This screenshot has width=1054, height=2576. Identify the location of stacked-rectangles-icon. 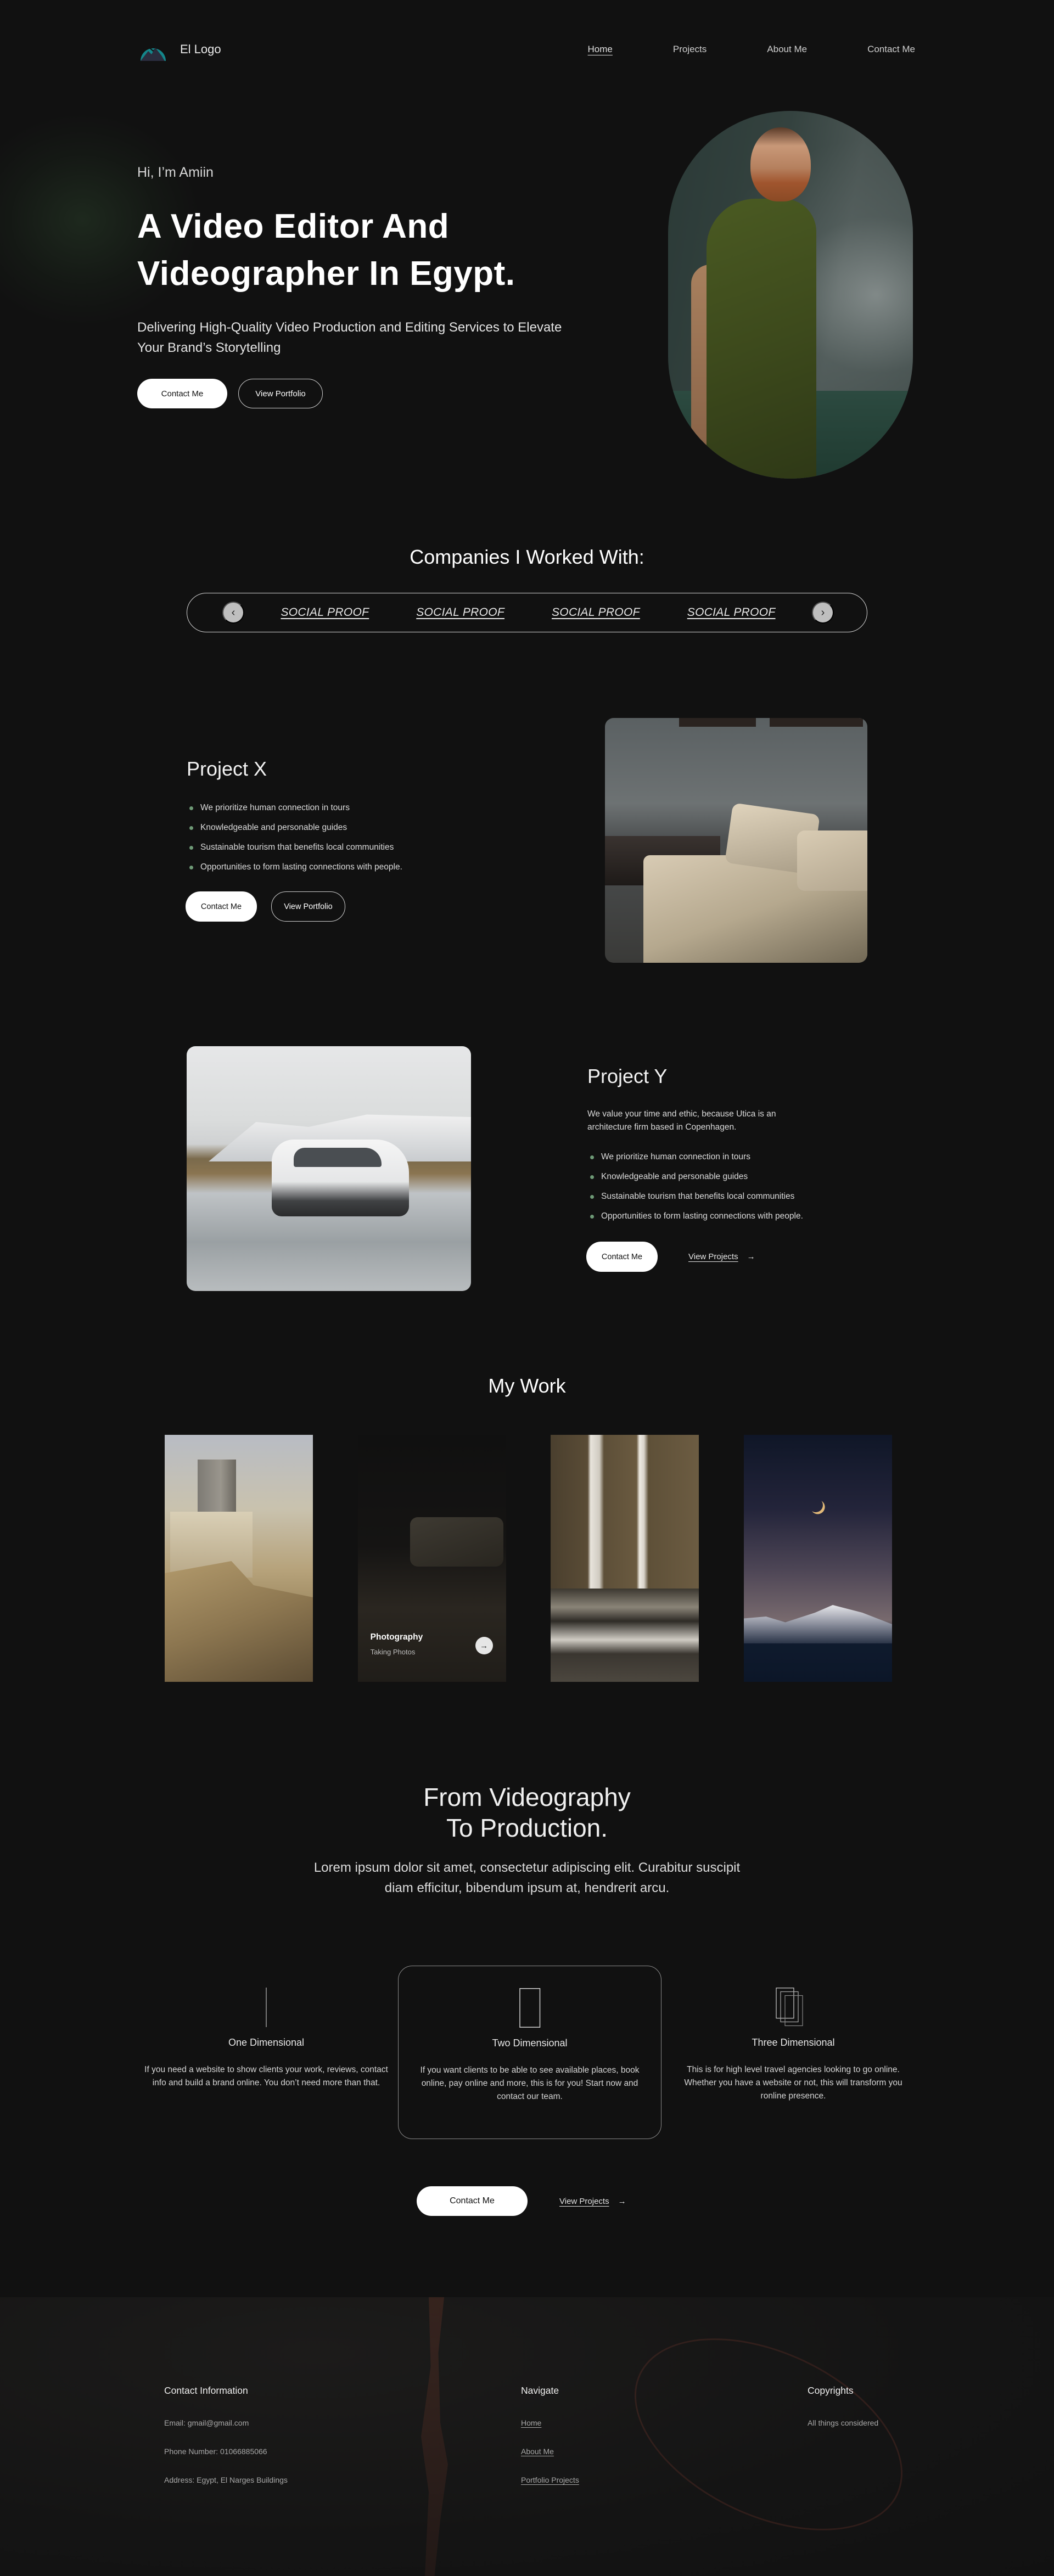
(789, 2007).